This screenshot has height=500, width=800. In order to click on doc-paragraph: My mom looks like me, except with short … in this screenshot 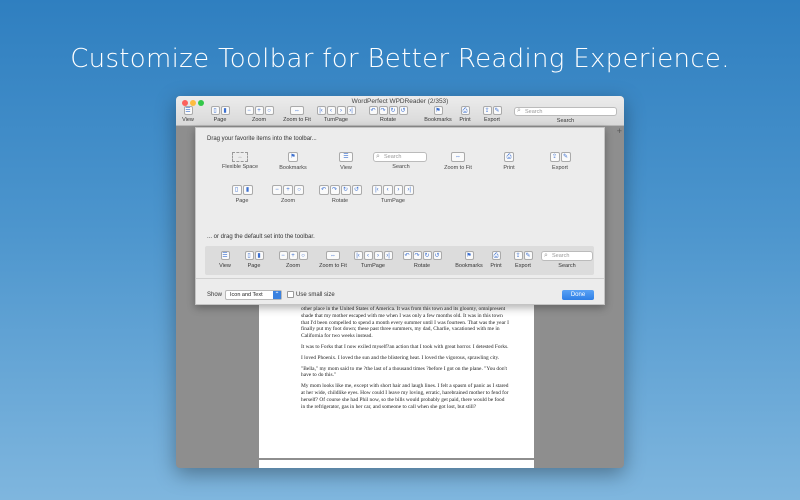, I will do `click(405, 396)`.